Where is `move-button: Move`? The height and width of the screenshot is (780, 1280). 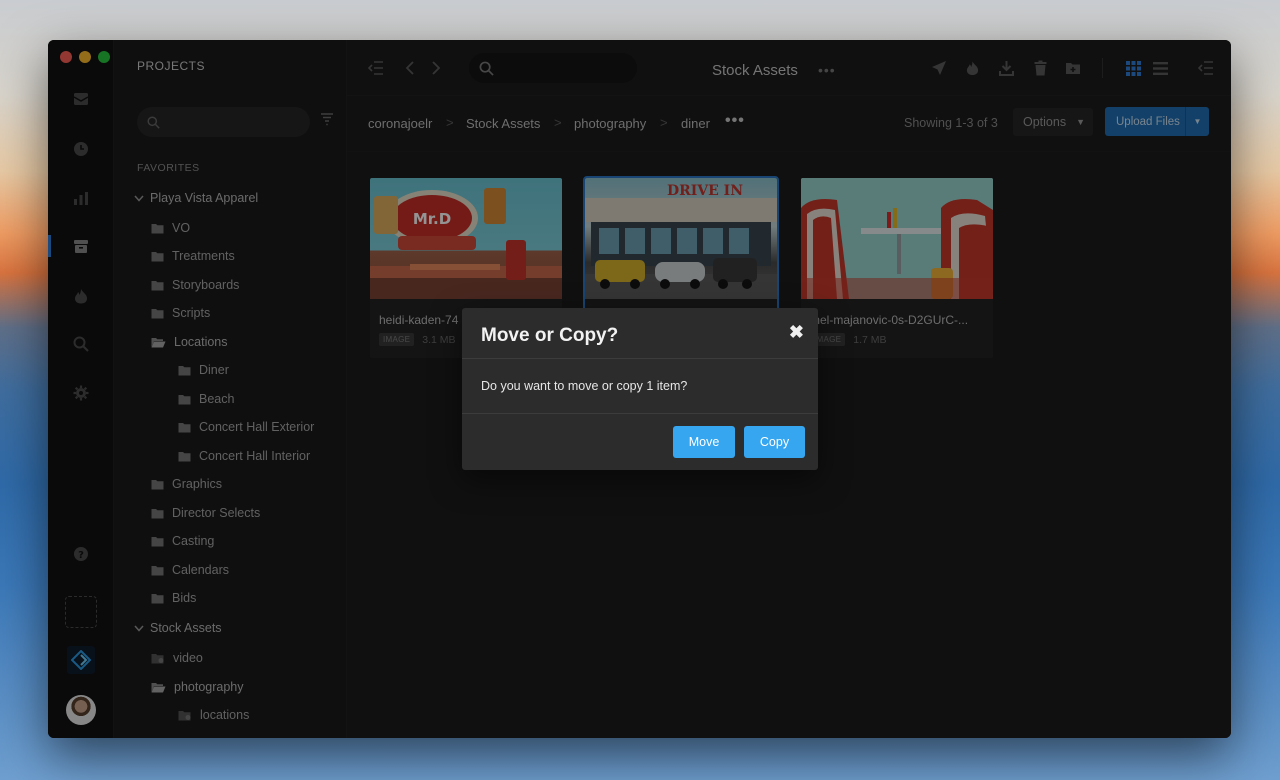
move-button: Move is located at coordinates (704, 442).